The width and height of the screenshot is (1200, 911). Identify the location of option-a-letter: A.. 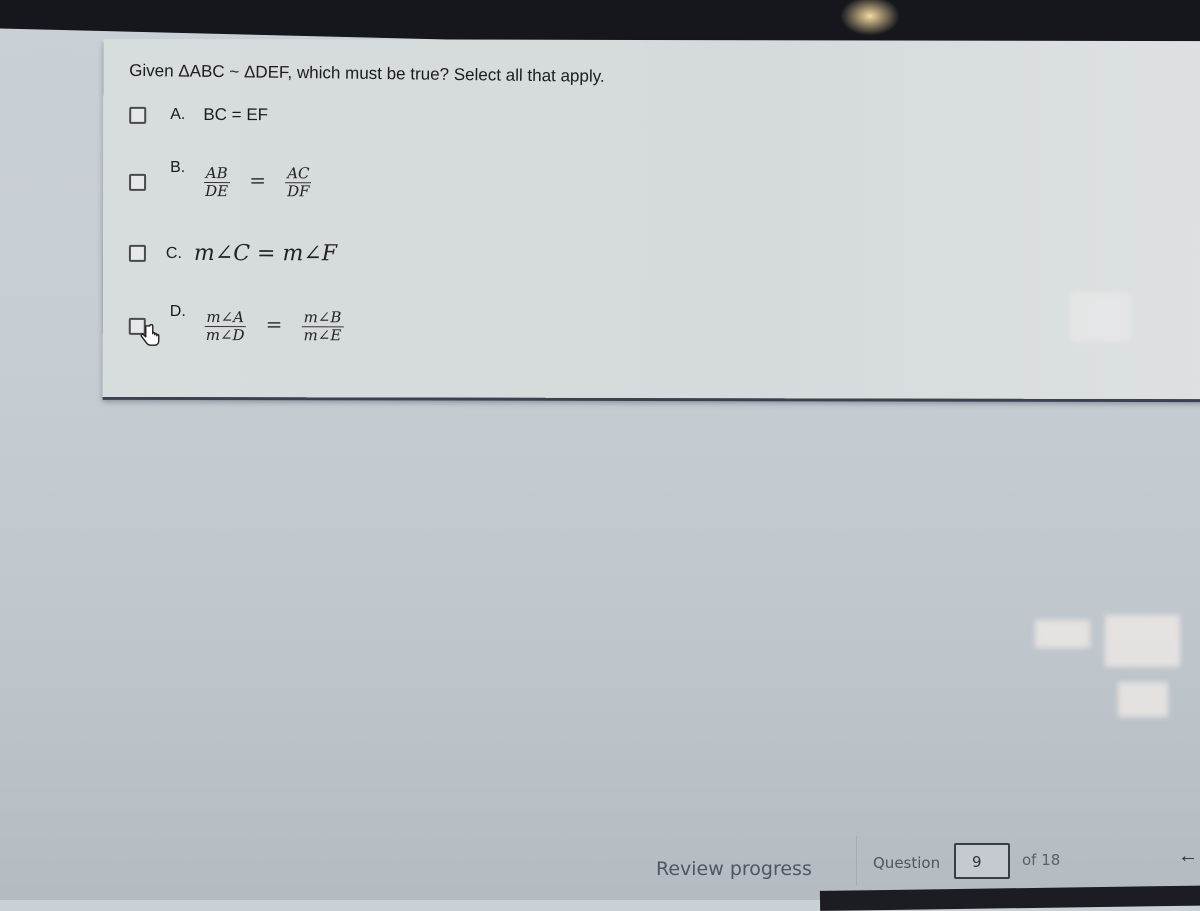
(178, 114).